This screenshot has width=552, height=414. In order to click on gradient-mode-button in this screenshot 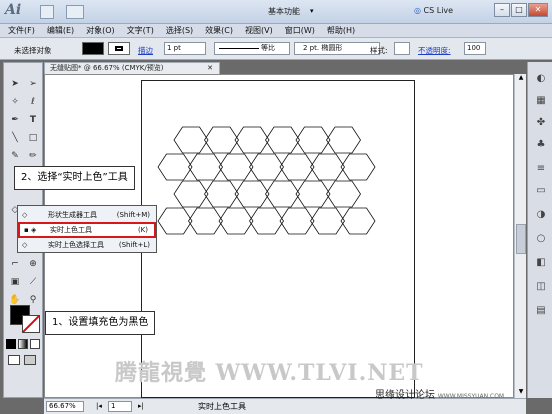, I will do `click(23, 344)`.